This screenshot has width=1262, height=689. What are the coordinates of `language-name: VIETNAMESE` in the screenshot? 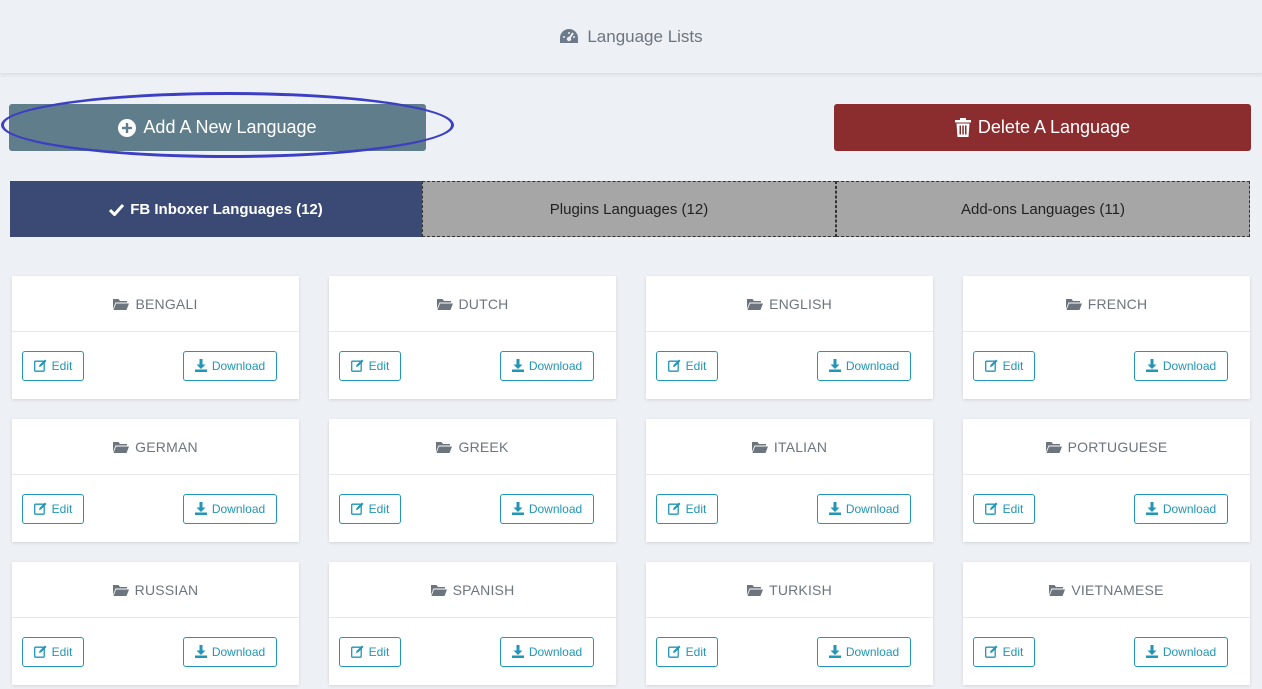 It's located at (1117, 589).